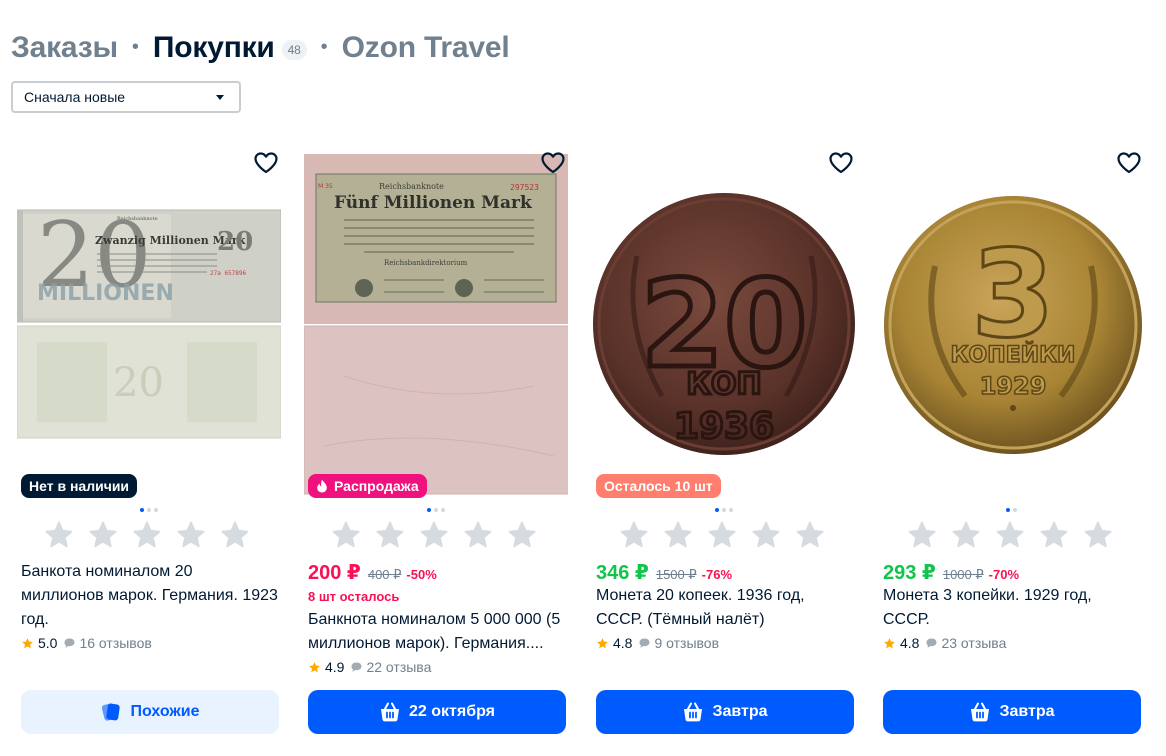  Describe the element at coordinates (75, 97) in the screenshot. I see `sort-select-value: Сначала новые` at that location.